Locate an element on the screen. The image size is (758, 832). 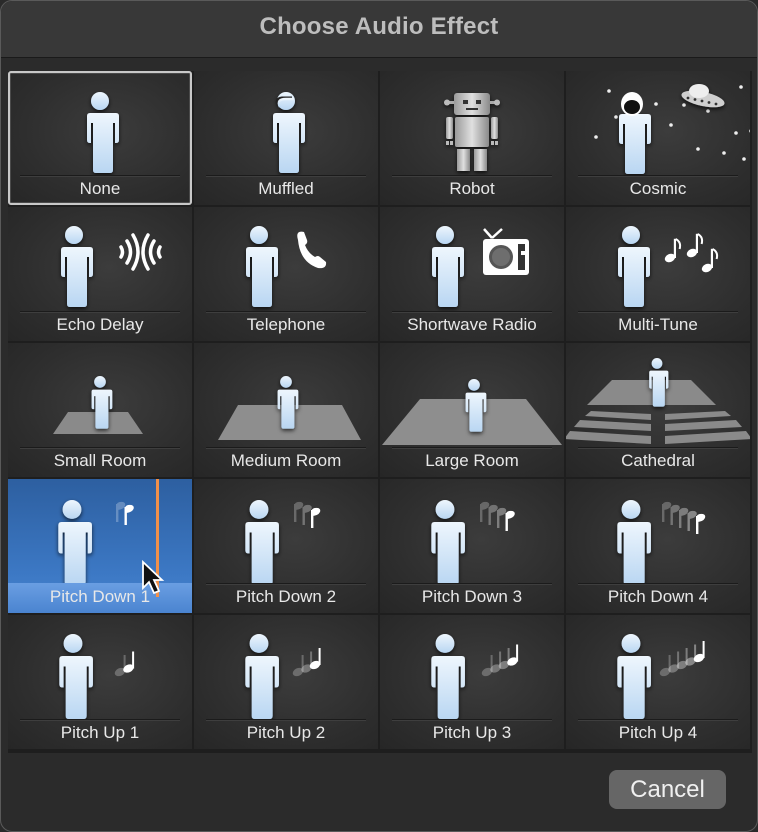
dialog-titlebar: Choose Audio Effect is located at coordinates (379, 29).